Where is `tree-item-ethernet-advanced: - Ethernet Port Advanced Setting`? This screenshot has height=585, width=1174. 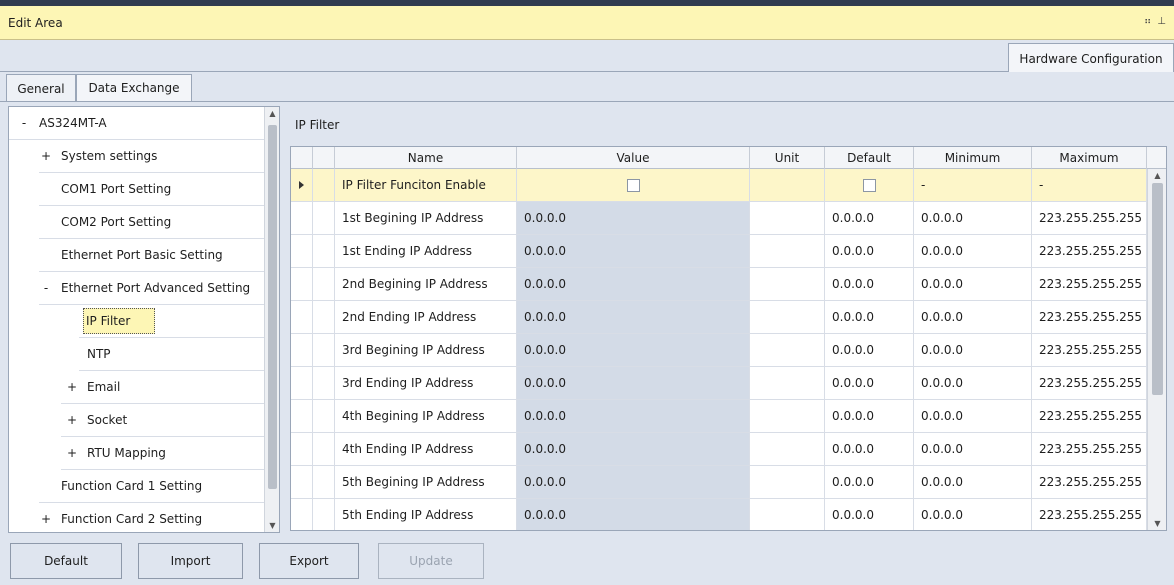
tree-item-ethernet-advanced: - Ethernet Port Advanced Setting is located at coordinates (152, 288).